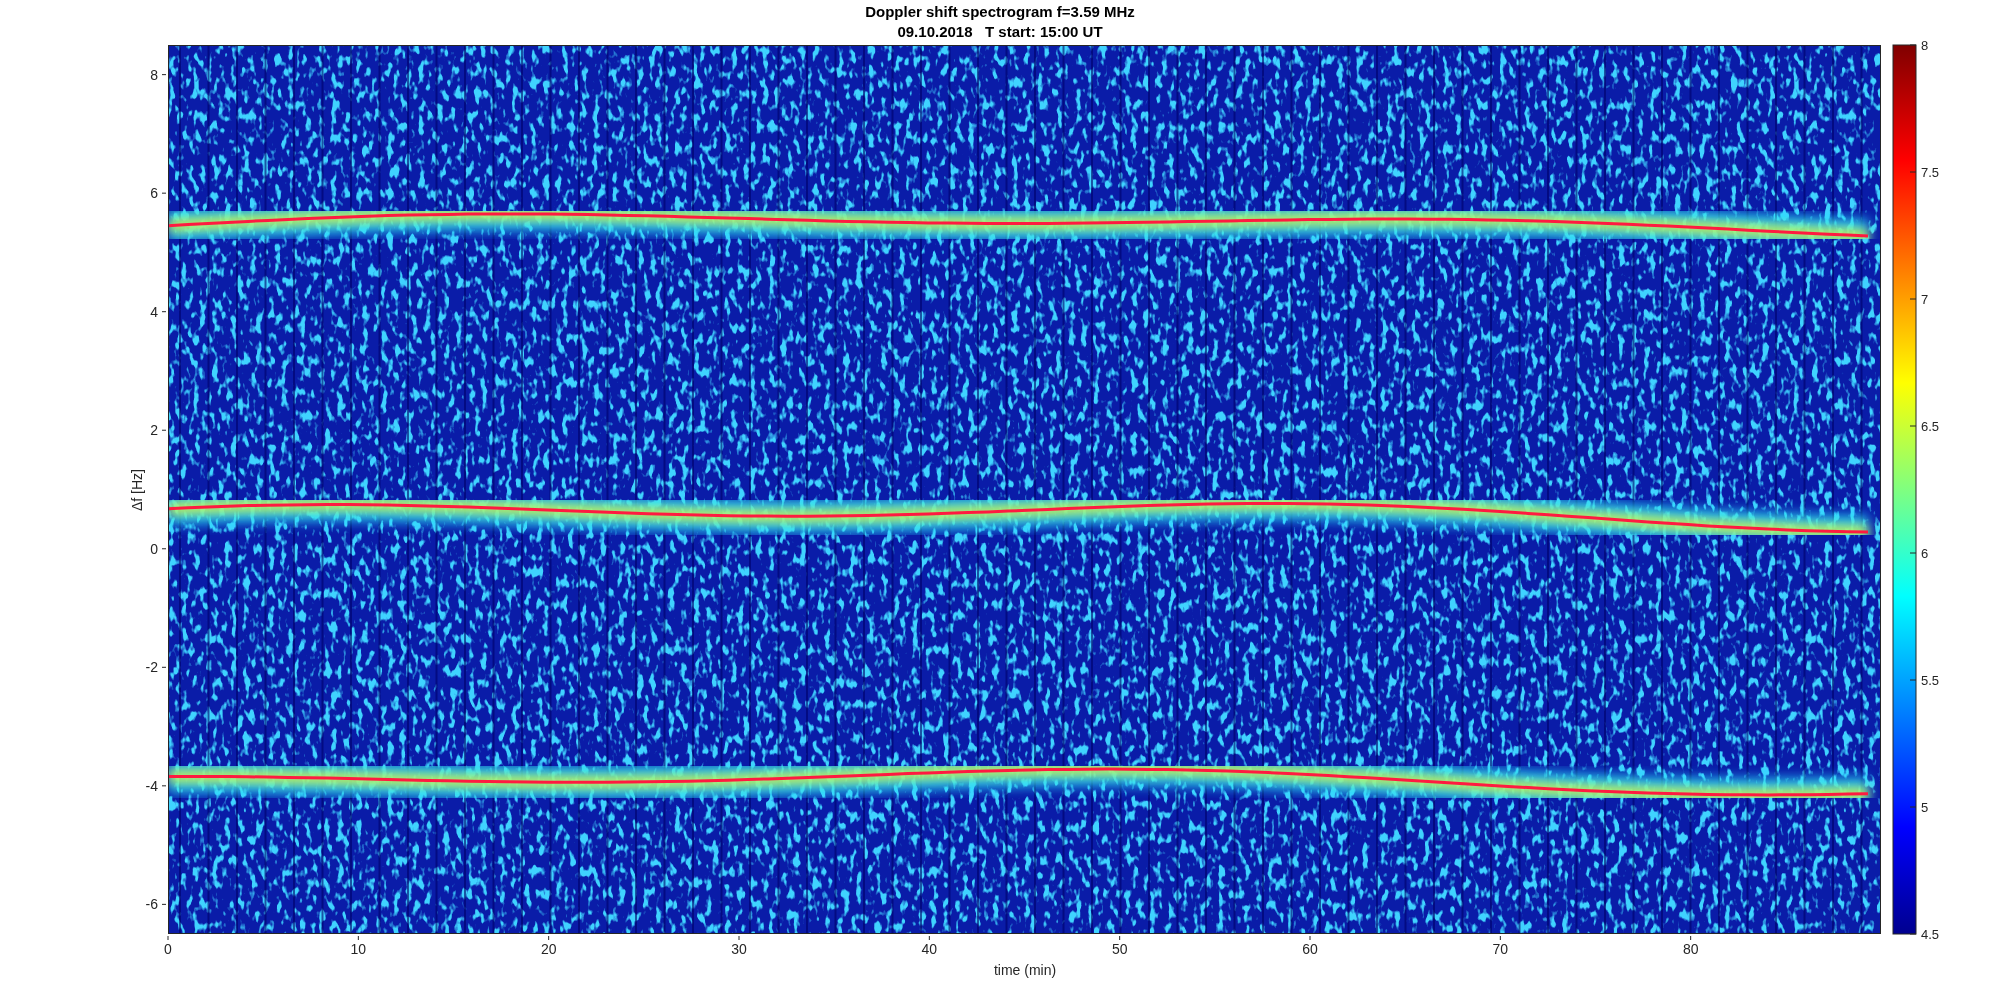 This screenshot has width=2000, height=1003. What do you see at coordinates (1925, 553) in the screenshot?
I see `colorbar-tick-label: 6` at bounding box center [1925, 553].